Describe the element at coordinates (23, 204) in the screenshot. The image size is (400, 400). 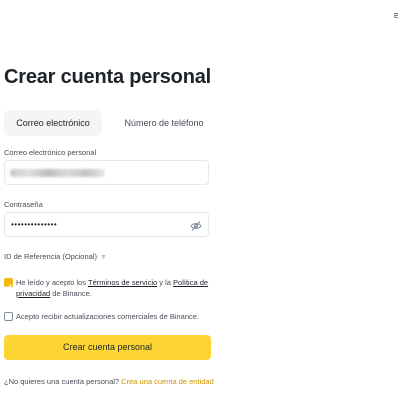
I see `password-label: Contraseña` at that location.